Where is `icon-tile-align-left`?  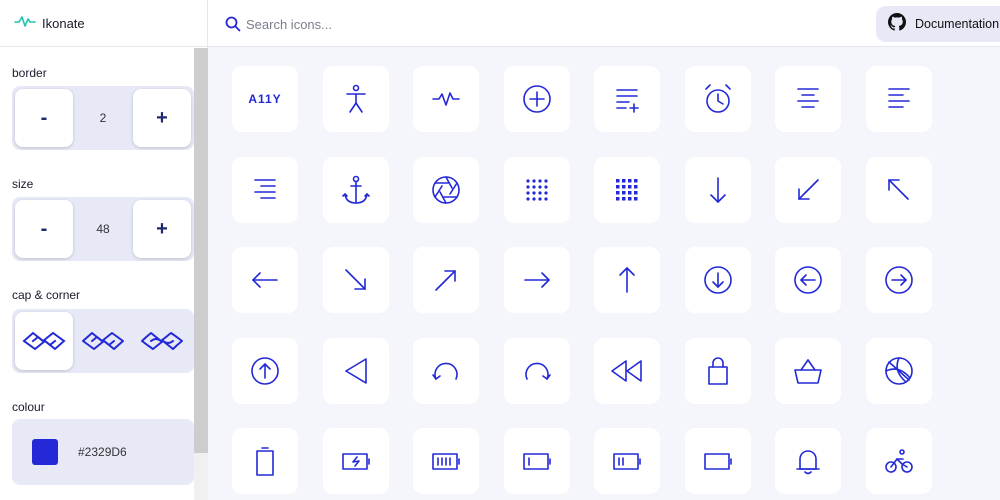 icon-tile-align-left is located at coordinates (898, 99).